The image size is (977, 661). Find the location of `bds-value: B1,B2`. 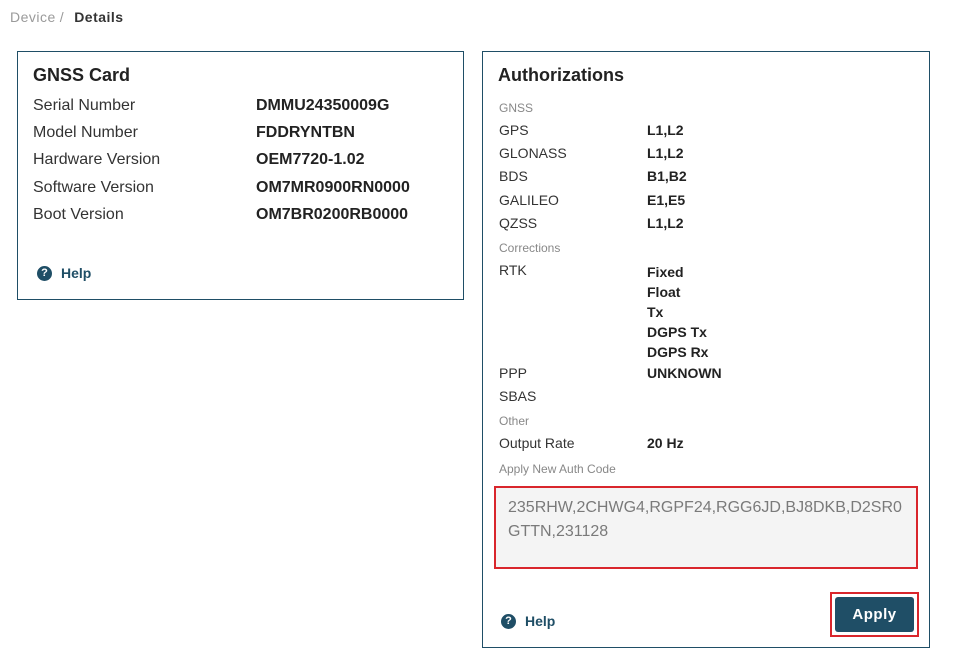

bds-value: B1,B2 is located at coordinates (667, 176).